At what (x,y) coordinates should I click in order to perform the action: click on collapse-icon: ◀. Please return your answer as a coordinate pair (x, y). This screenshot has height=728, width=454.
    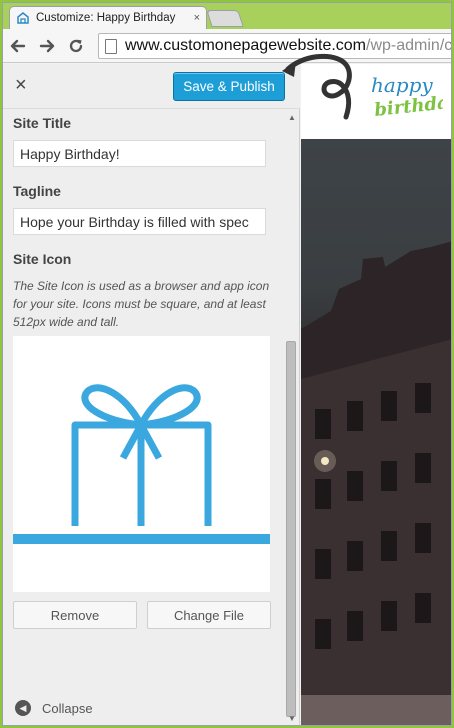
    Looking at the image, I should click on (23, 708).